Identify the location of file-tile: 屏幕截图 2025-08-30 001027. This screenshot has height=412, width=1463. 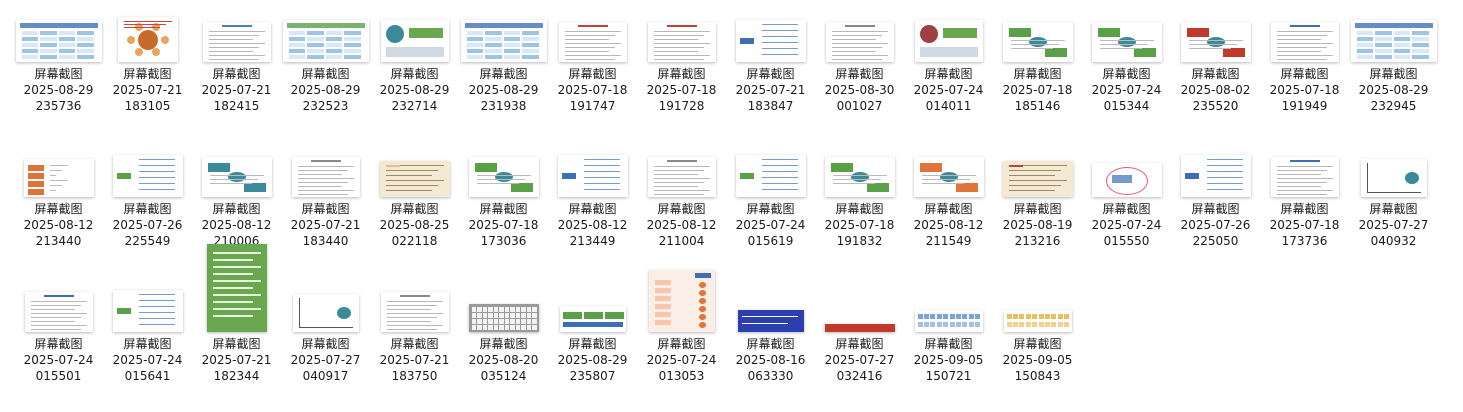
(859, 77).